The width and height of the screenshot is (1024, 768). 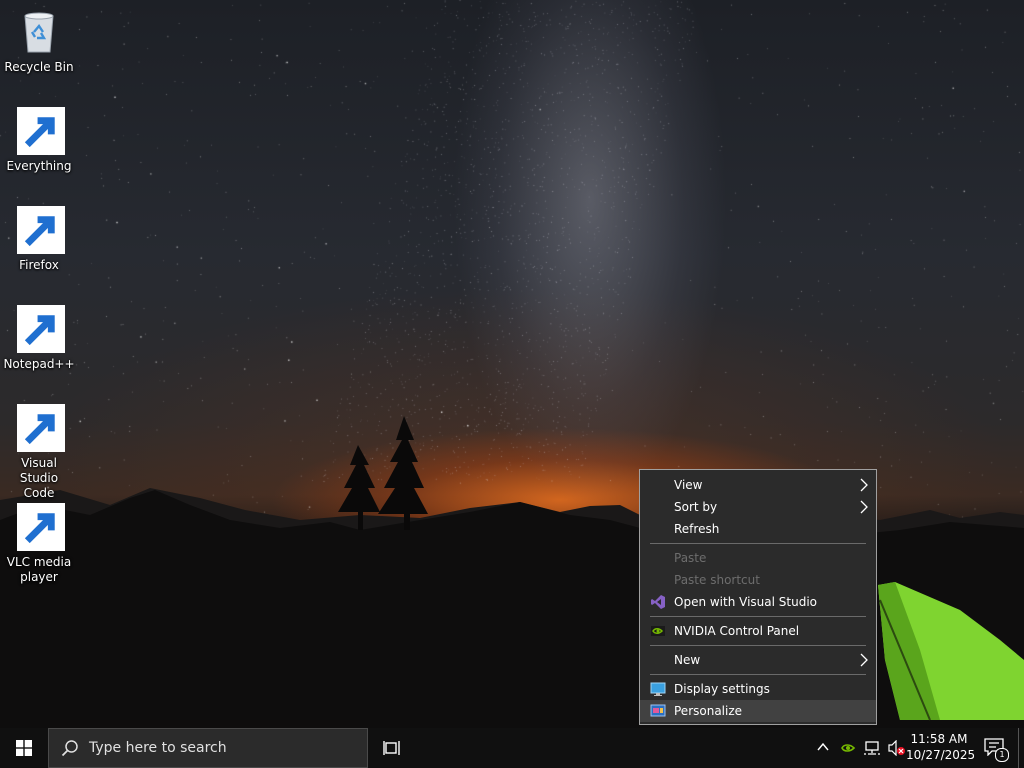 What do you see at coordinates (688, 485) in the screenshot?
I see `menu-item-label: View` at bounding box center [688, 485].